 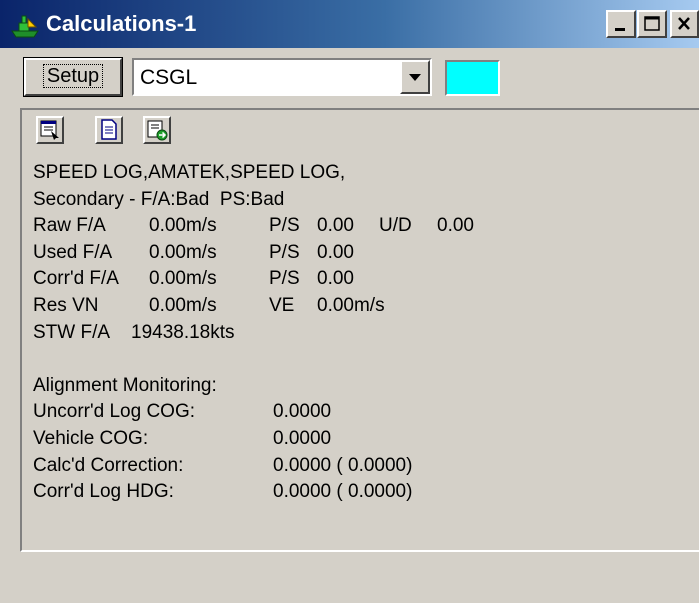 What do you see at coordinates (76, 279) in the screenshot?
I see `corr-label: Corr'd F/A` at bounding box center [76, 279].